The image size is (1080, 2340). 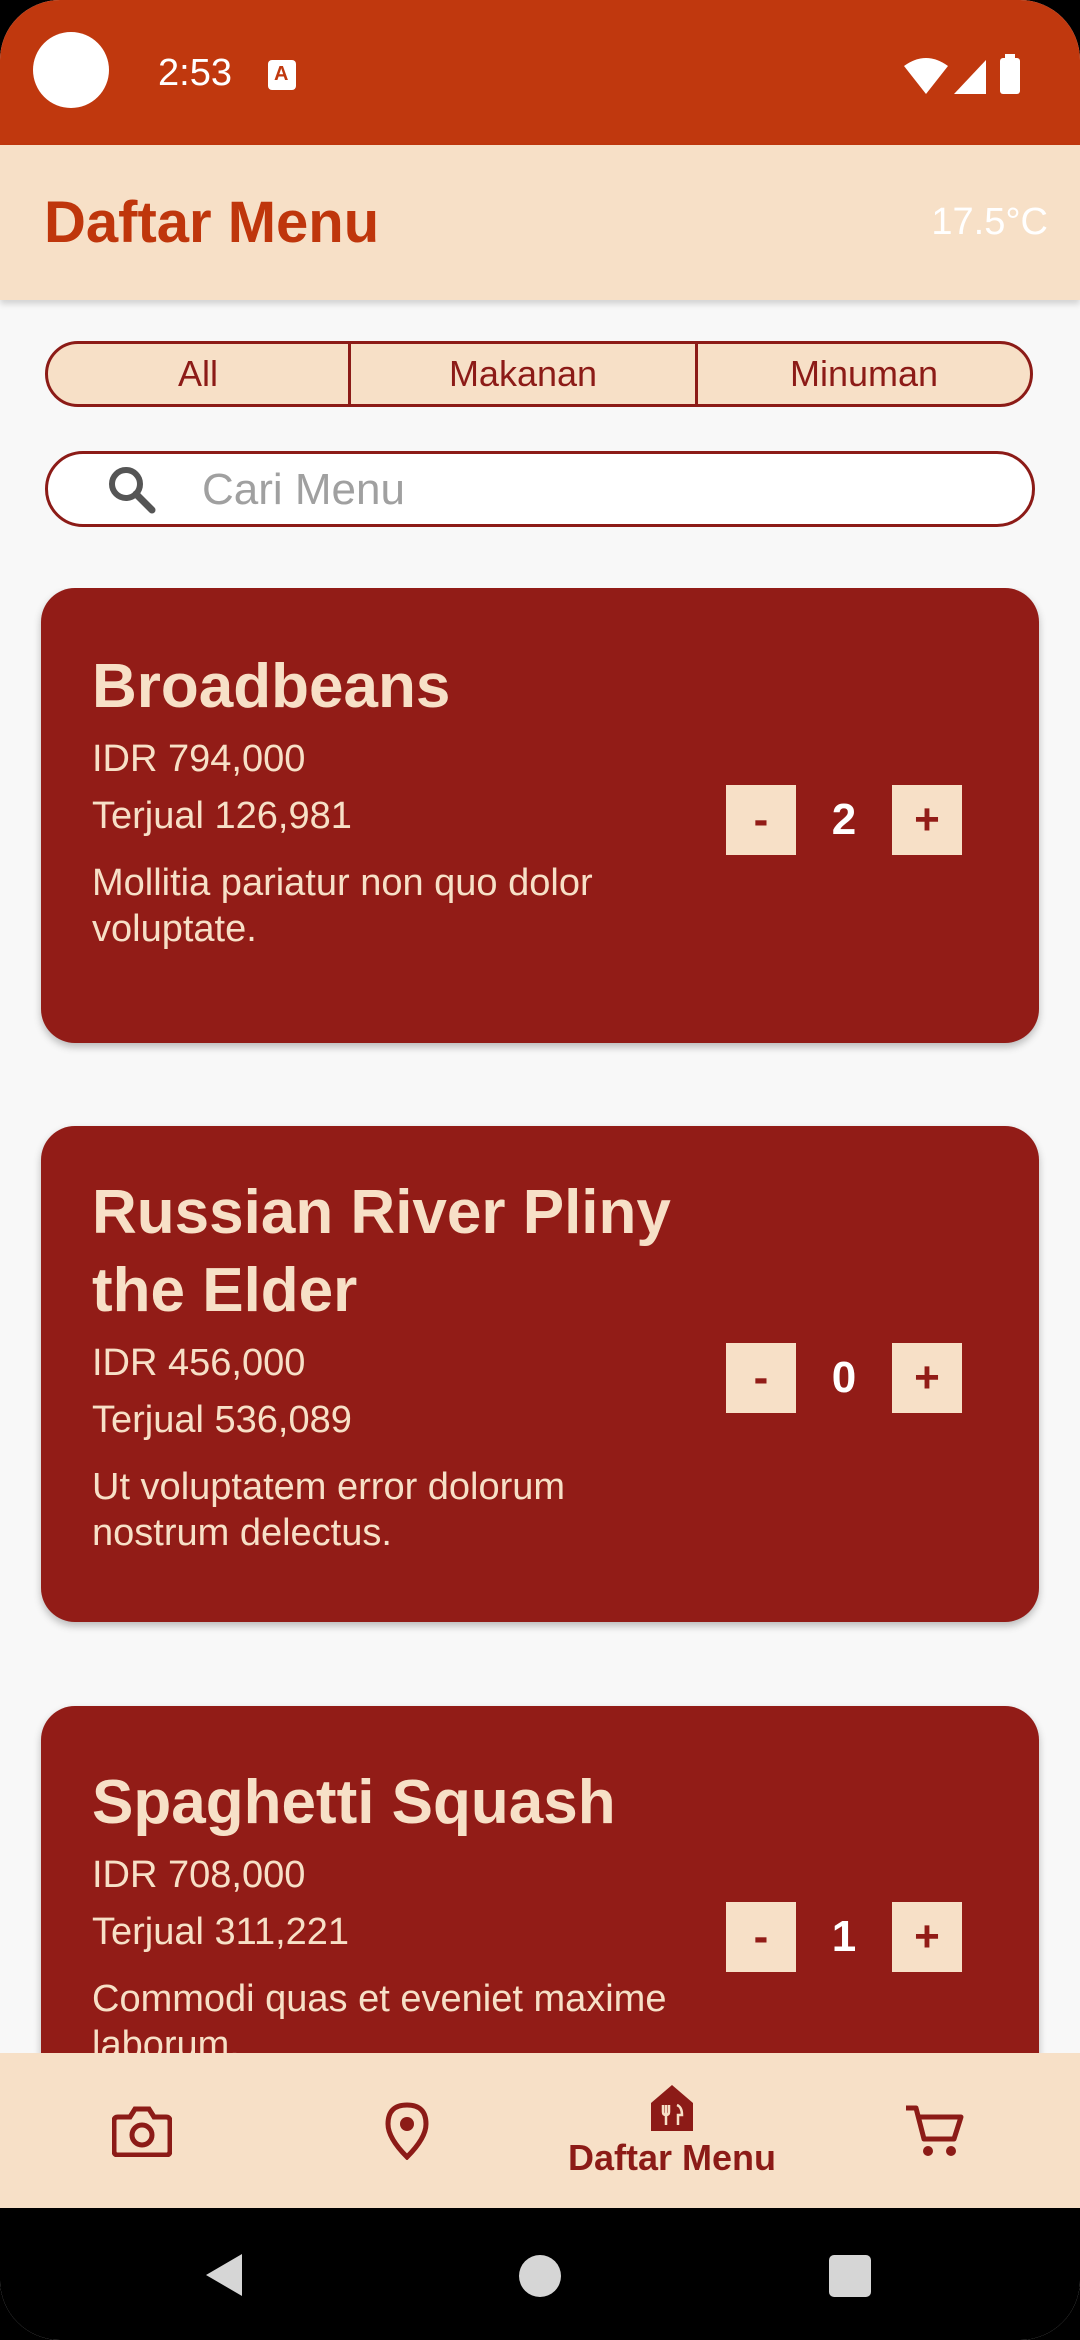 I want to click on tab-makanan: Makanan, so click(x=524, y=374).